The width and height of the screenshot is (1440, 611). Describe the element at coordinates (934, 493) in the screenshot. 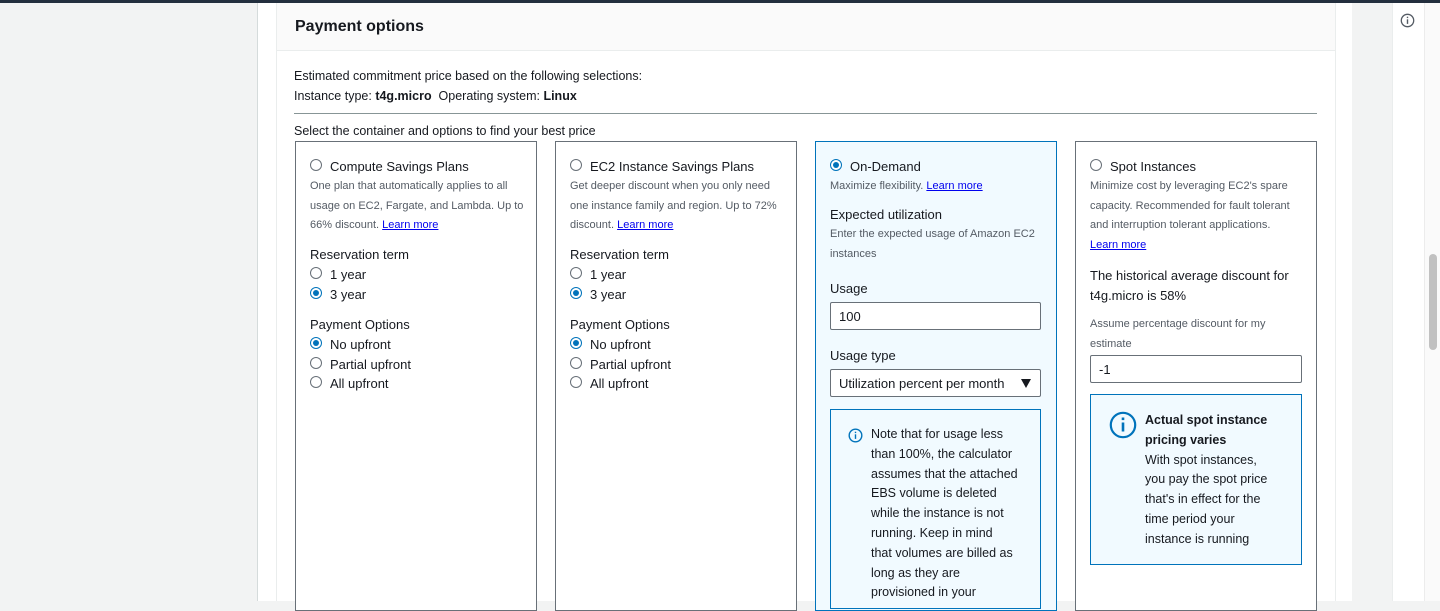

I see `note-line: EBS volume is deleted` at that location.